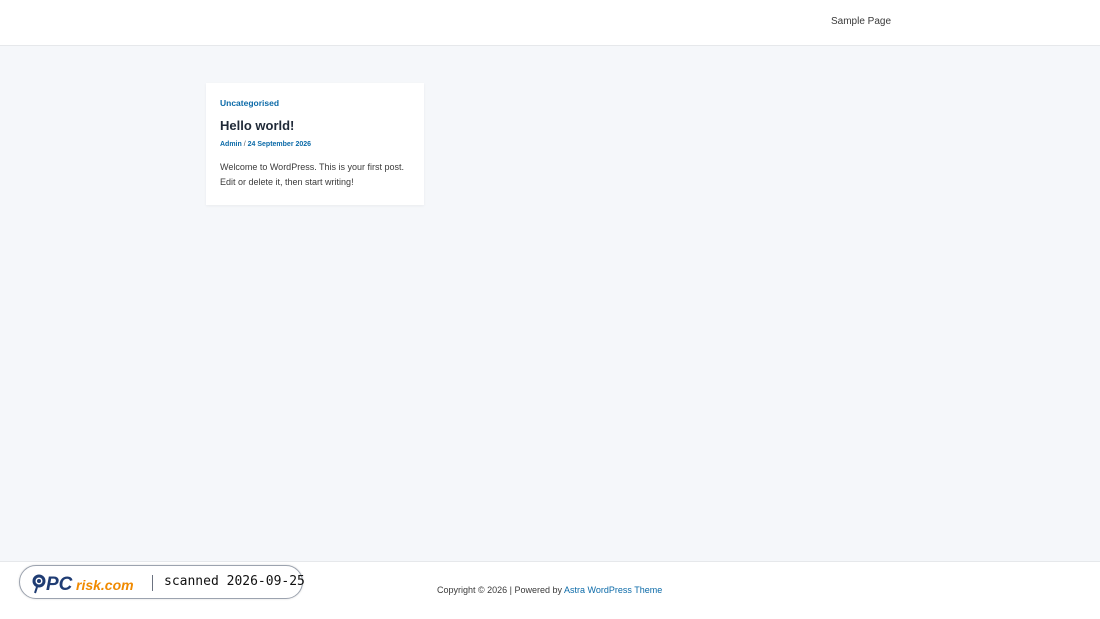  What do you see at coordinates (152, 583) in the screenshot?
I see `watermark-divider` at bounding box center [152, 583].